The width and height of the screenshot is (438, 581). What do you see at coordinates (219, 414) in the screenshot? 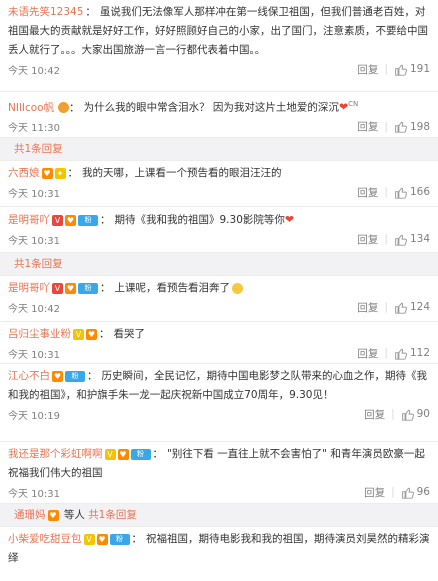
I see `comment-meta: 今天 10:19 回复 | 90` at bounding box center [219, 414].